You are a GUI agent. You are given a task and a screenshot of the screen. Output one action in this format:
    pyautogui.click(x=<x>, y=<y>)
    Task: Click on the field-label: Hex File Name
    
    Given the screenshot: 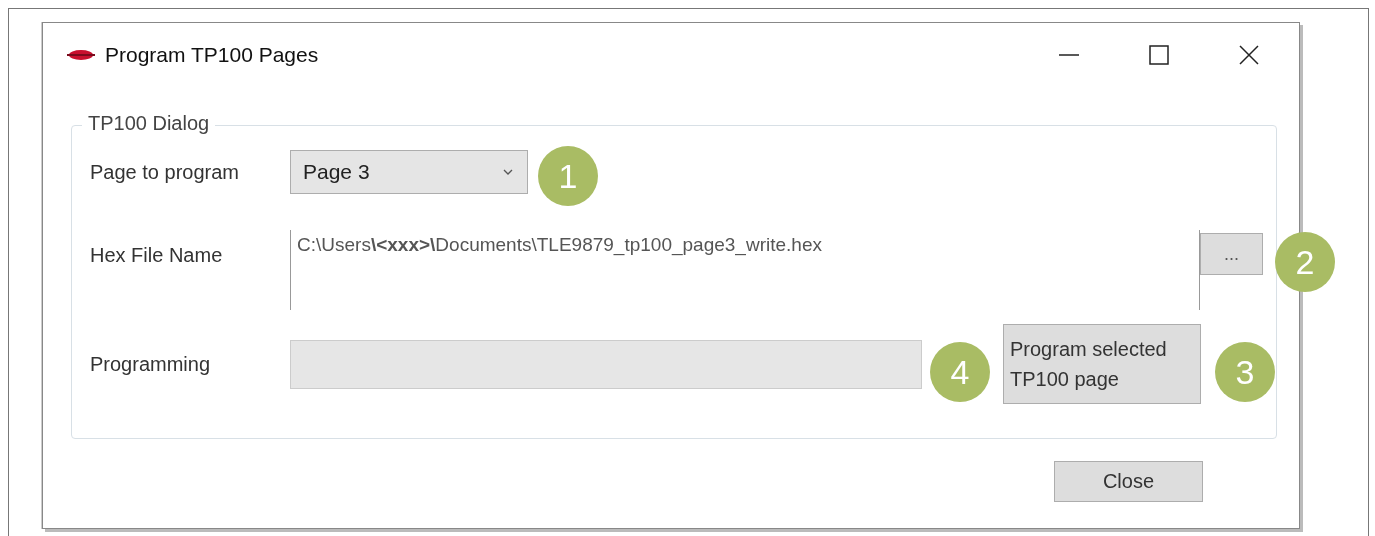 What is the action you would take?
    pyautogui.click(x=157, y=255)
    